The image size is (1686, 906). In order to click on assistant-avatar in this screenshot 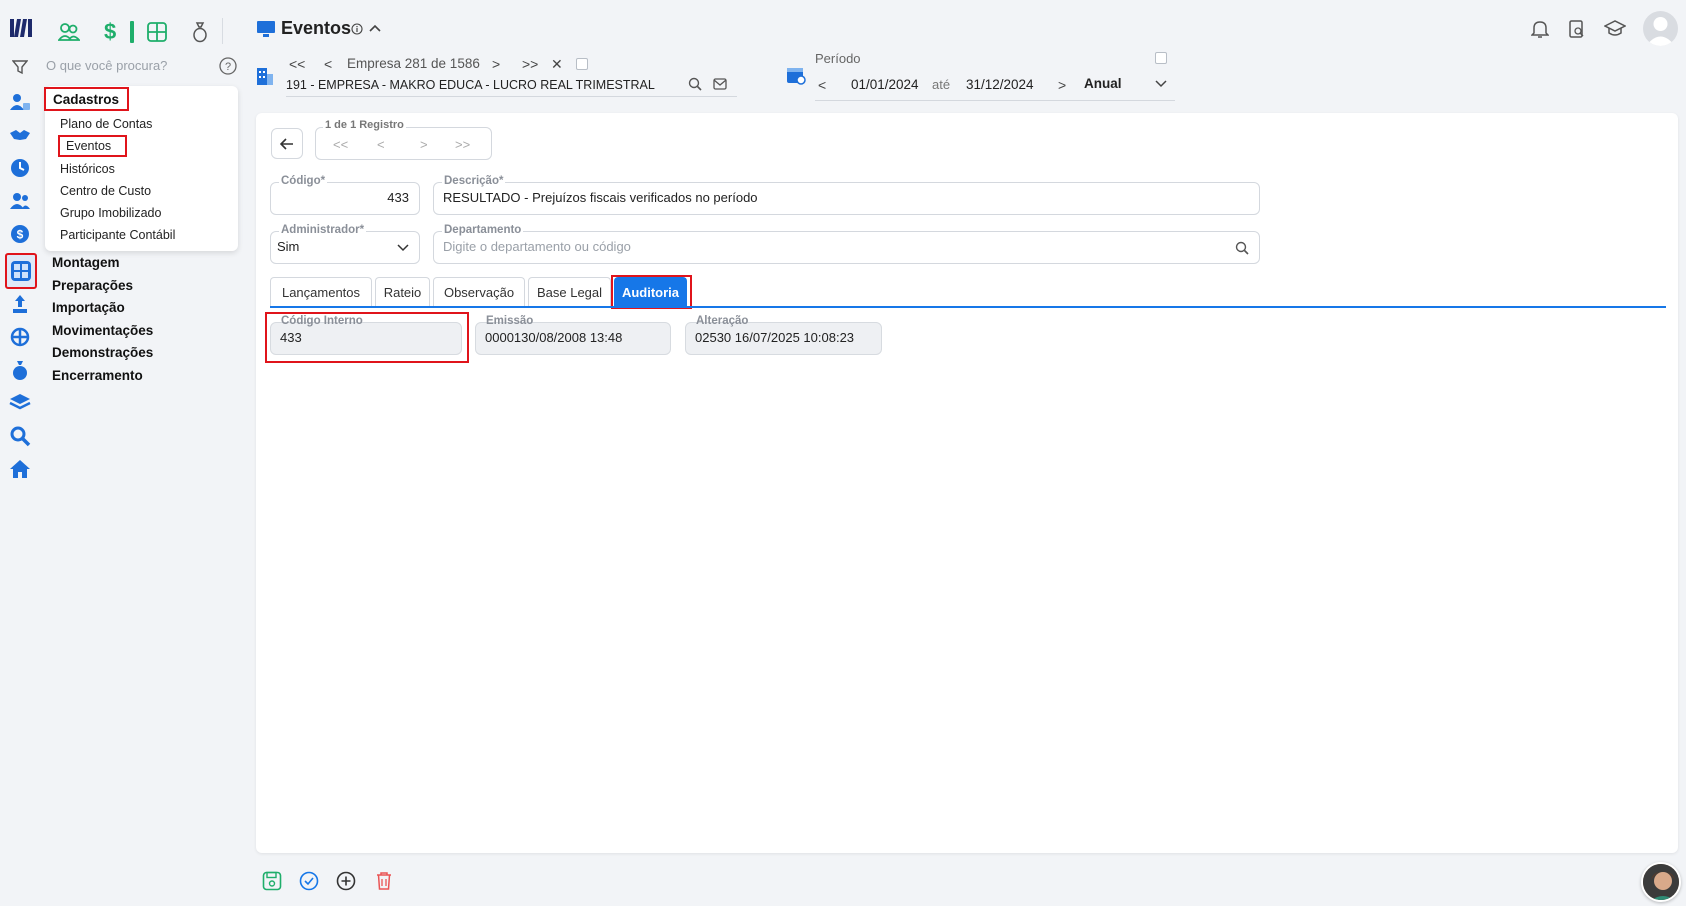, I will do `click(1661, 882)`.